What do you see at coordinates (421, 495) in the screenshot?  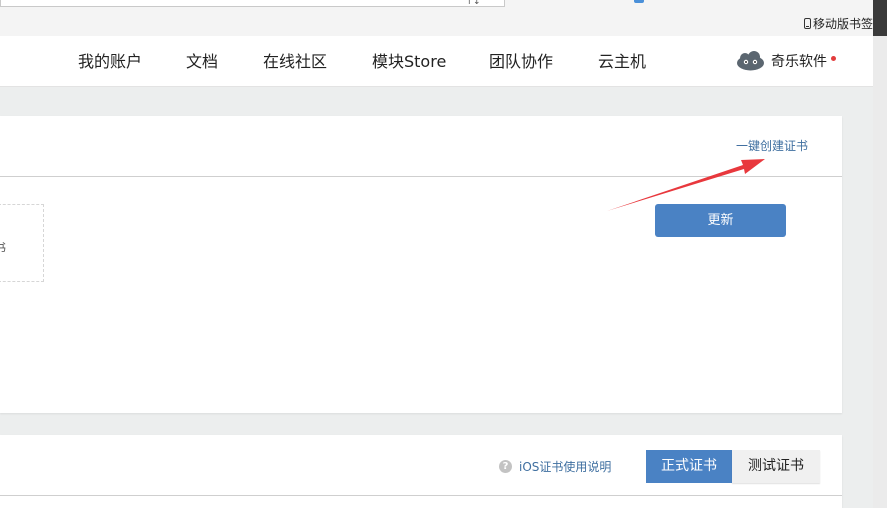 I see `divider` at bounding box center [421, 495].